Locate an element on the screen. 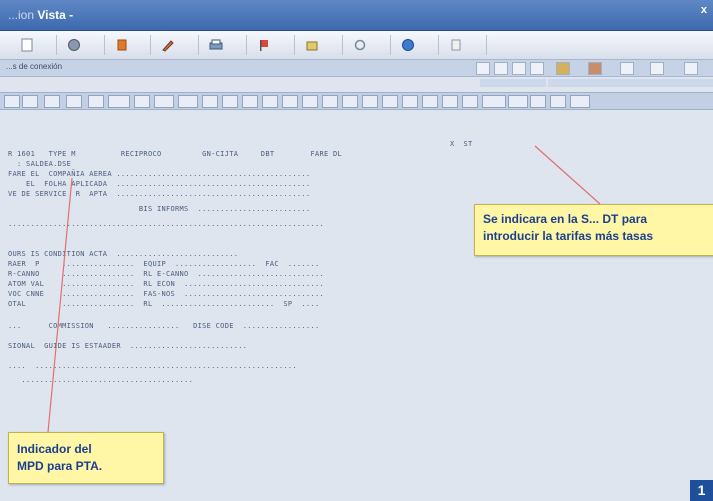  callout-right-line1: Se indicara en la S... DT para is located at coordinates (565, 219).